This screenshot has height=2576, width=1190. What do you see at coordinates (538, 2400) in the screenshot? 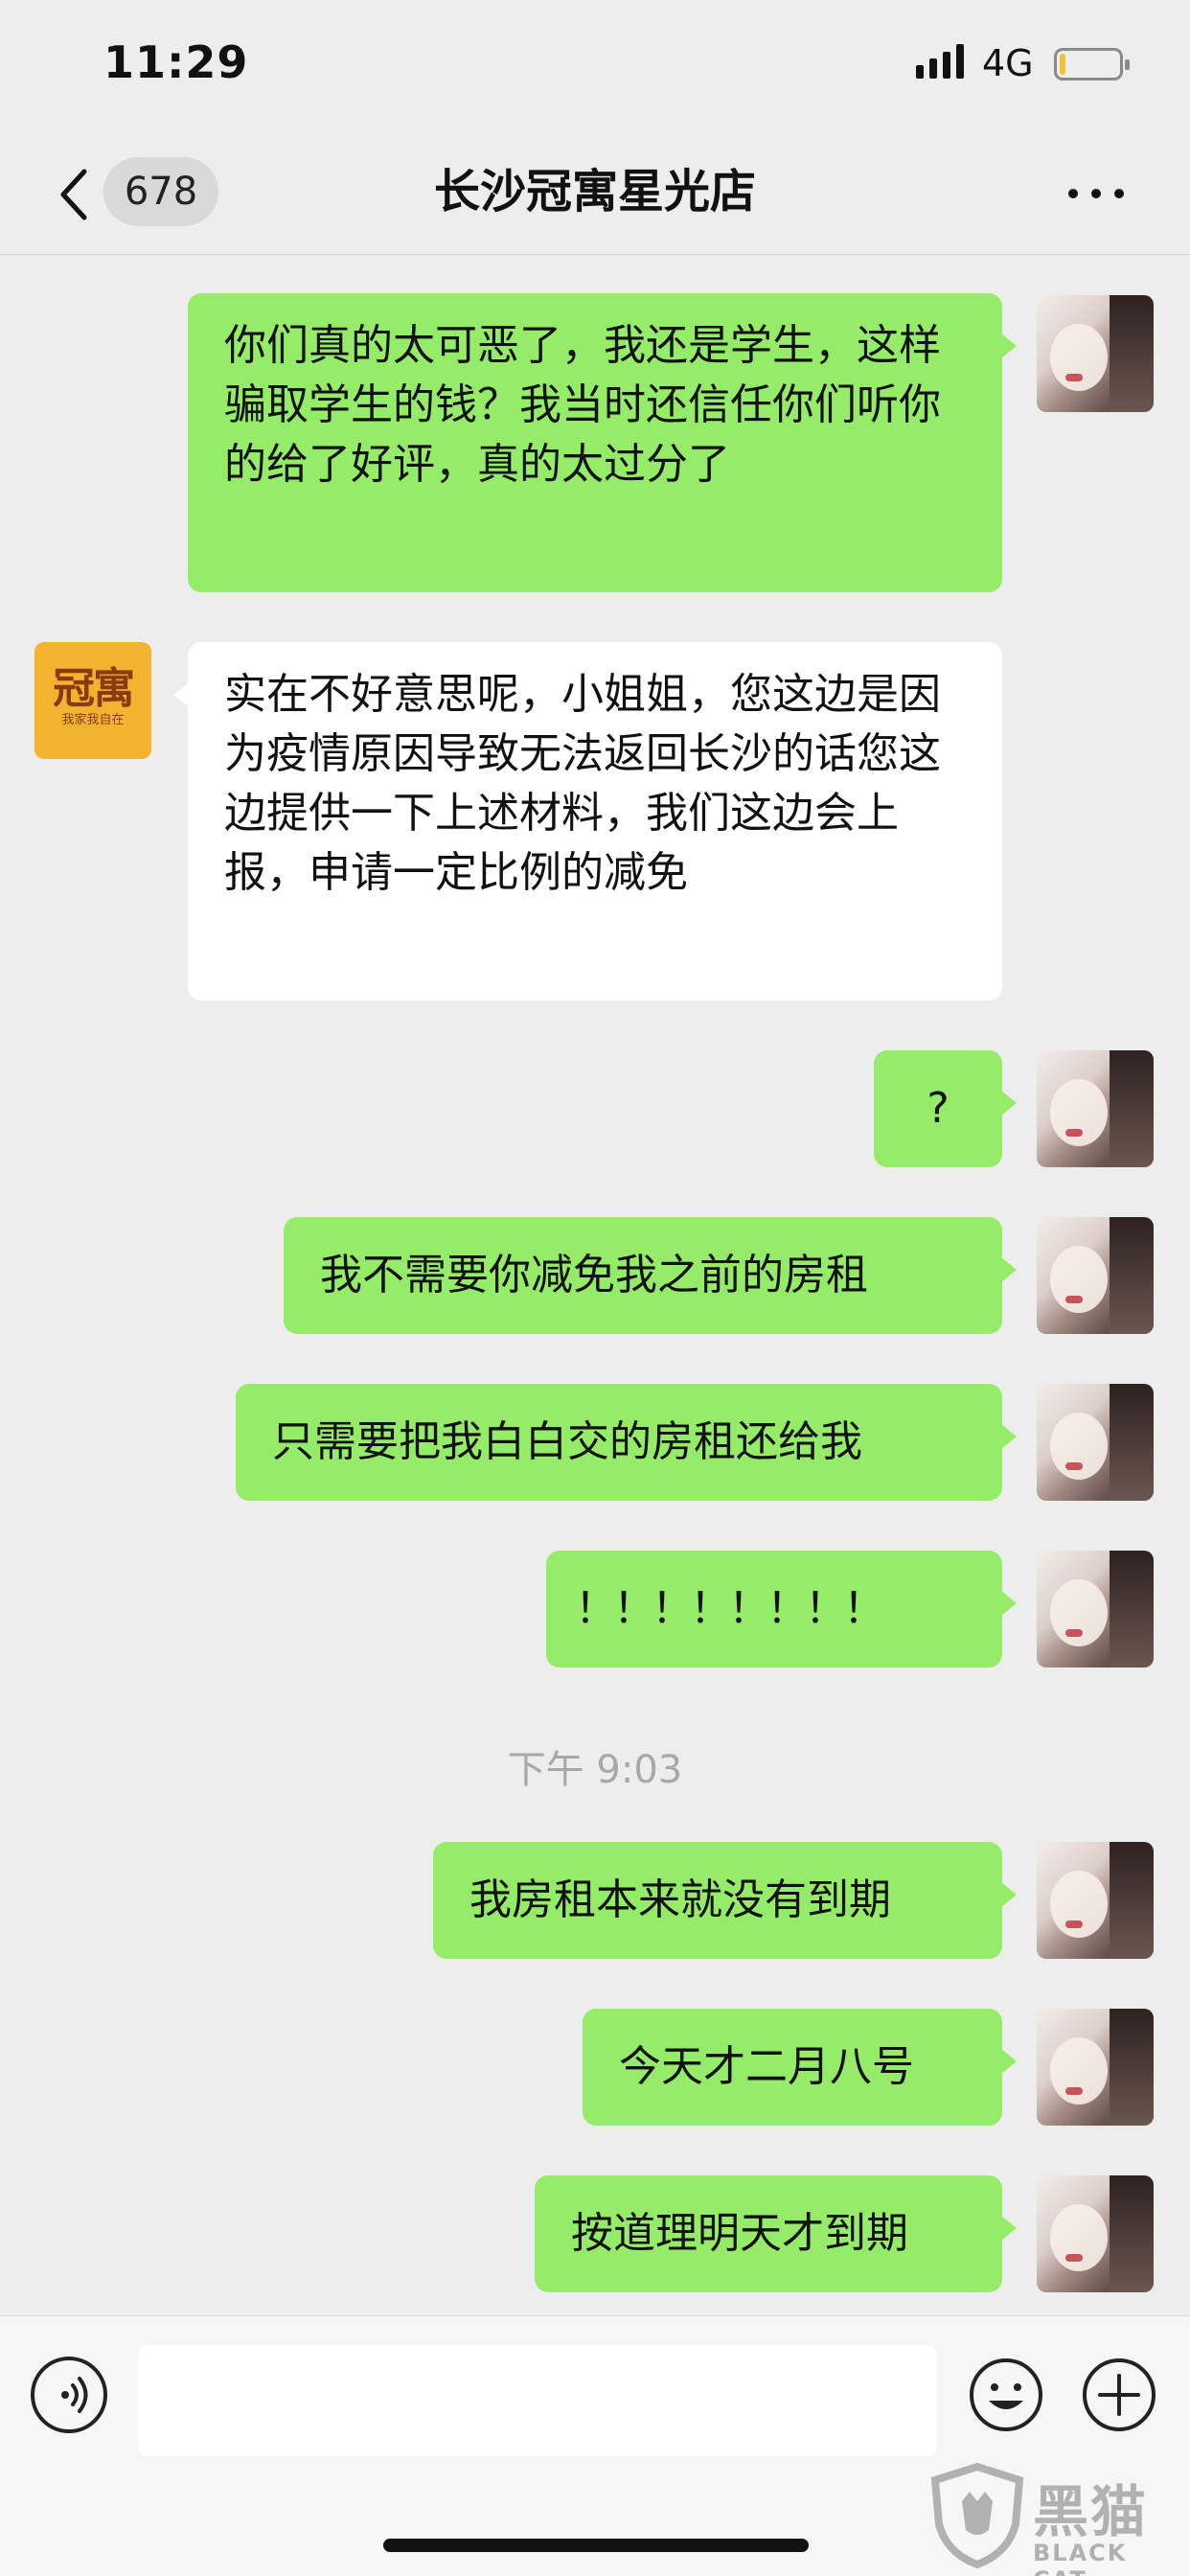
I see `message-input` at bounding box center [538, 2400].